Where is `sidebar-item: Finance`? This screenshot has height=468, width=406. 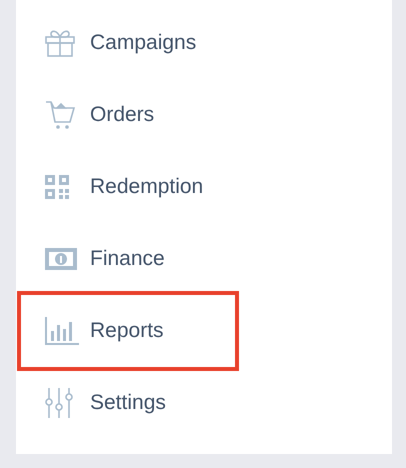
sidebar-item: Finance is located at coordinates (98, 259).